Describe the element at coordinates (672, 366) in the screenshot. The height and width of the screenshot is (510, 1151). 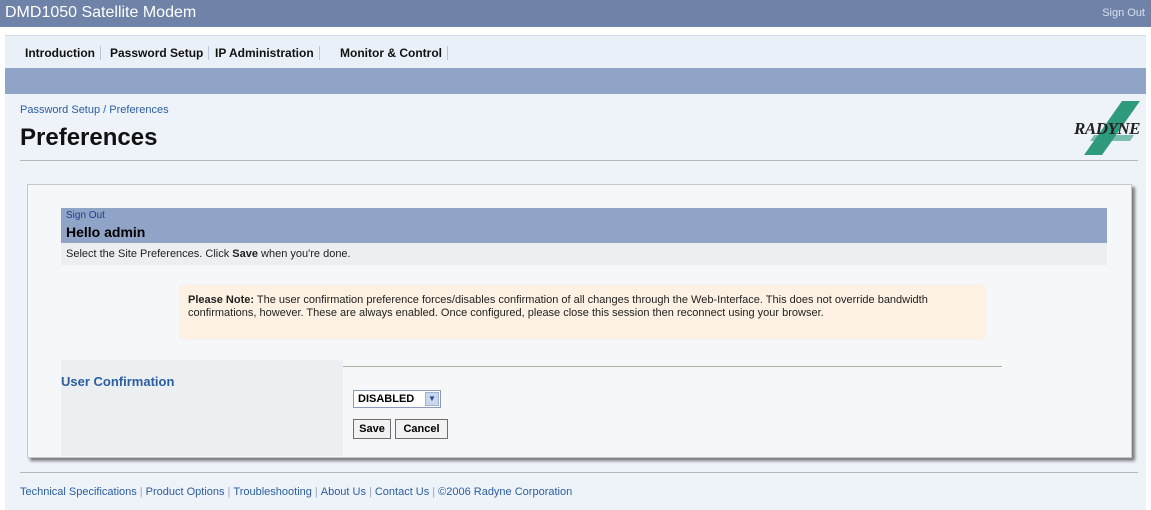
I see `field-divider` at that location.